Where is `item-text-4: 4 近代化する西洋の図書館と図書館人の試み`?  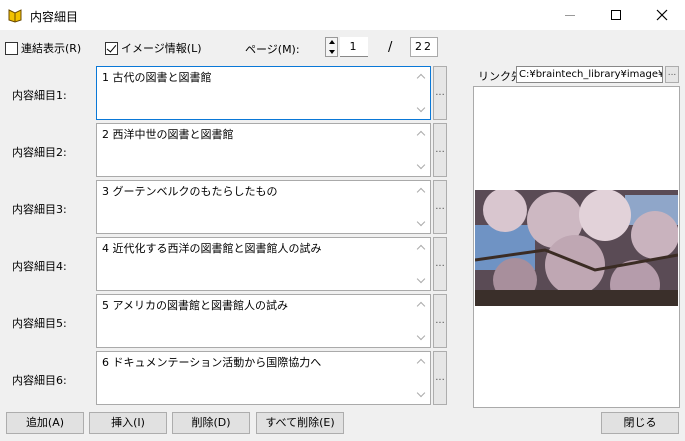 item-text-4: 4 近代化する西洋の図書館と図書館人の試み is located at coordinates (212, 248).